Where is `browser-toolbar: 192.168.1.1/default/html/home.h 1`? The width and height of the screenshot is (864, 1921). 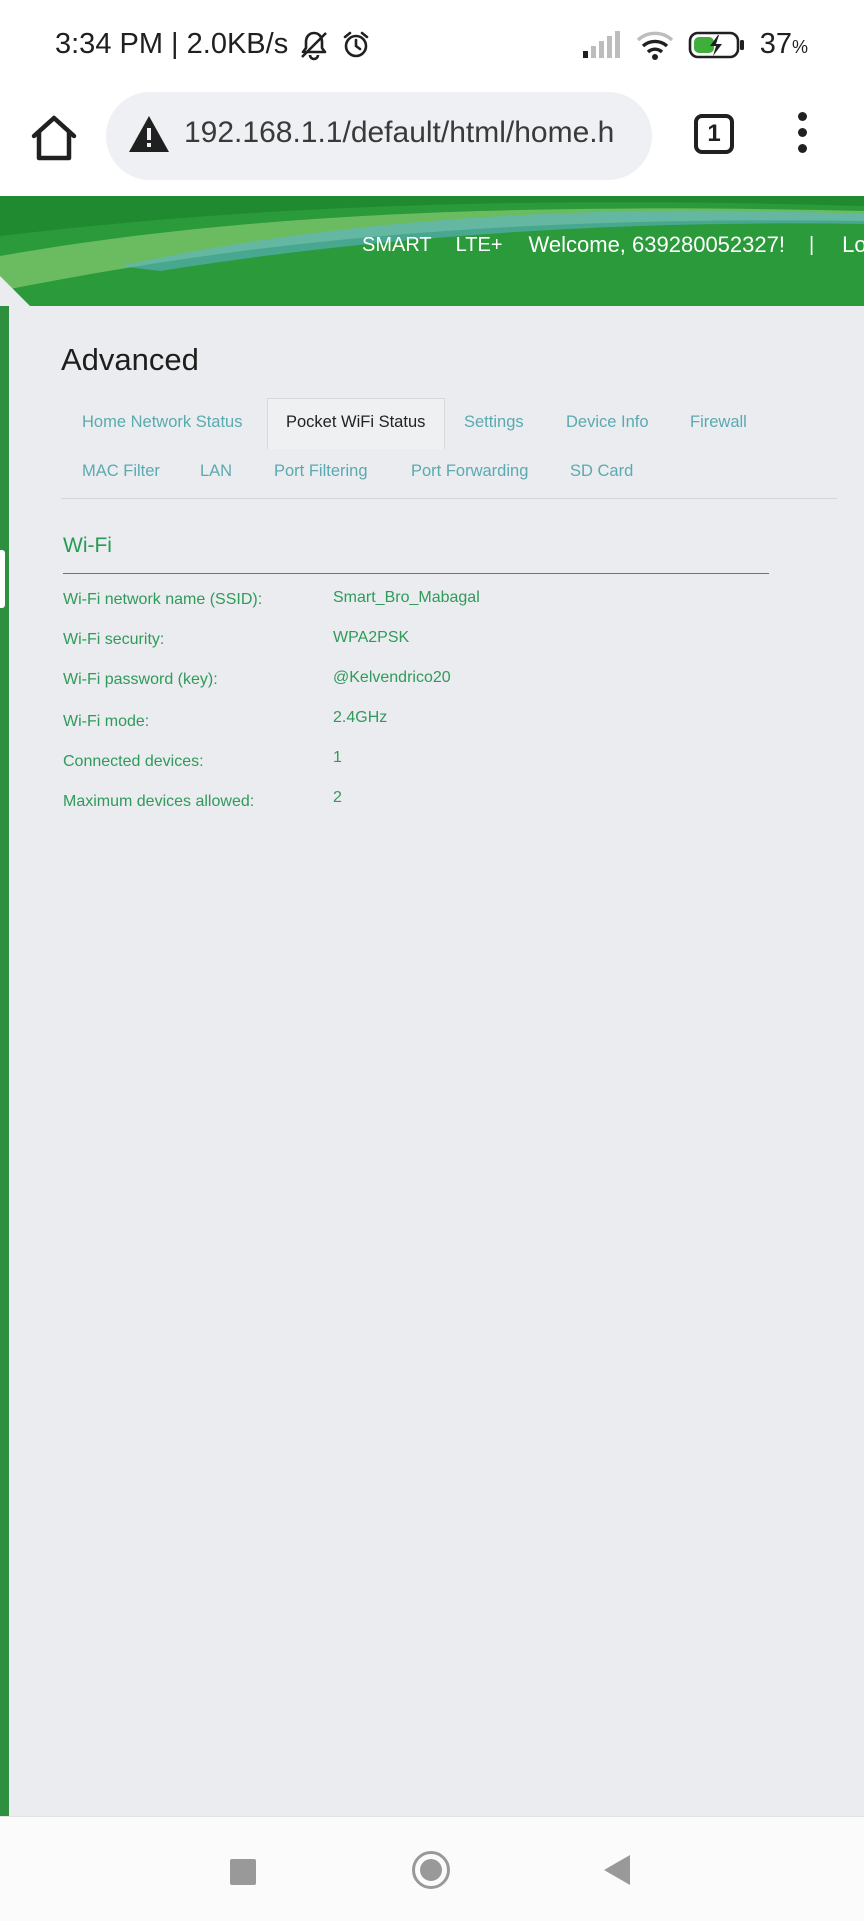 browser-toolbar: 192.168.1.1/default/html/home.h 1 is located at coordinates (432, 144).